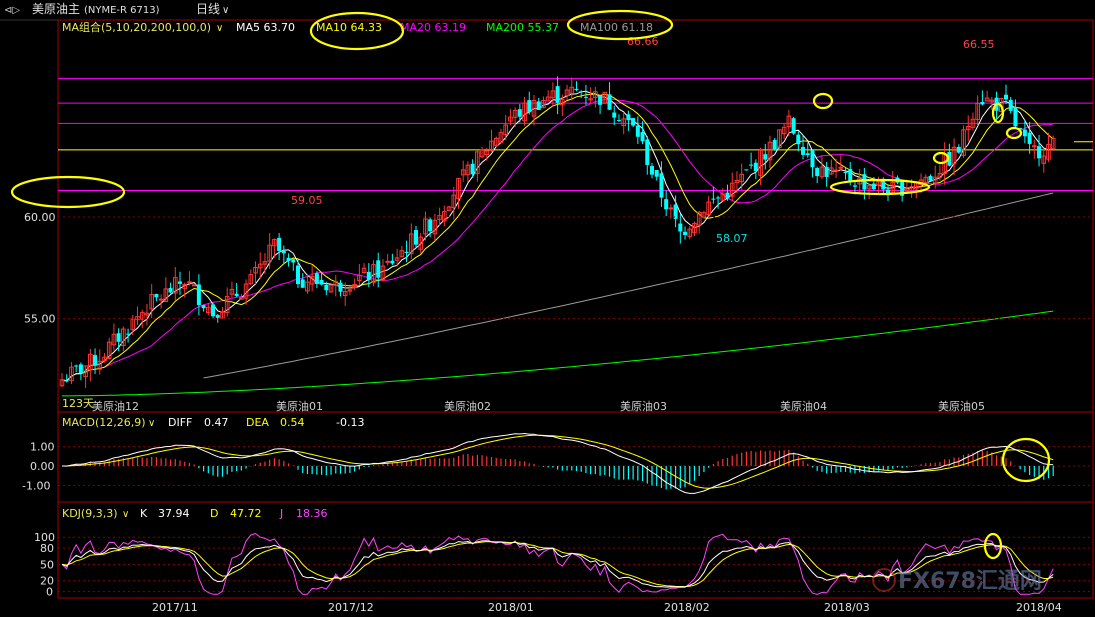 The height and width of the screenshot is (617, 1095). Describe the element at coordinates (122, 10) in the screenshot. I see `symbol-code: (NYME-R 6713)` at that location.